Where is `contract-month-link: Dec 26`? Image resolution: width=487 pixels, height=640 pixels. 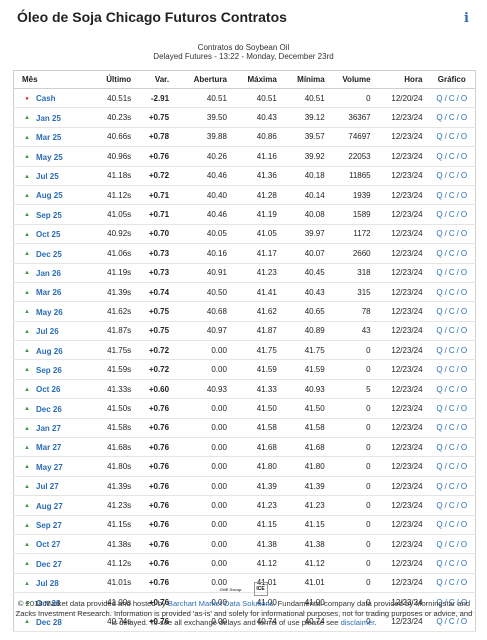
contract-month-link: Dec 26 is located at coordinates (49, 409).